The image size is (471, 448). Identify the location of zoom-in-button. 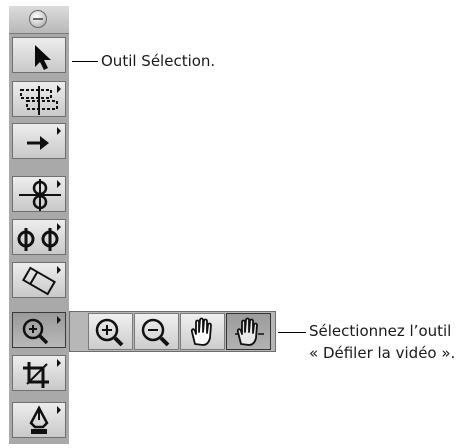
(110, 331).